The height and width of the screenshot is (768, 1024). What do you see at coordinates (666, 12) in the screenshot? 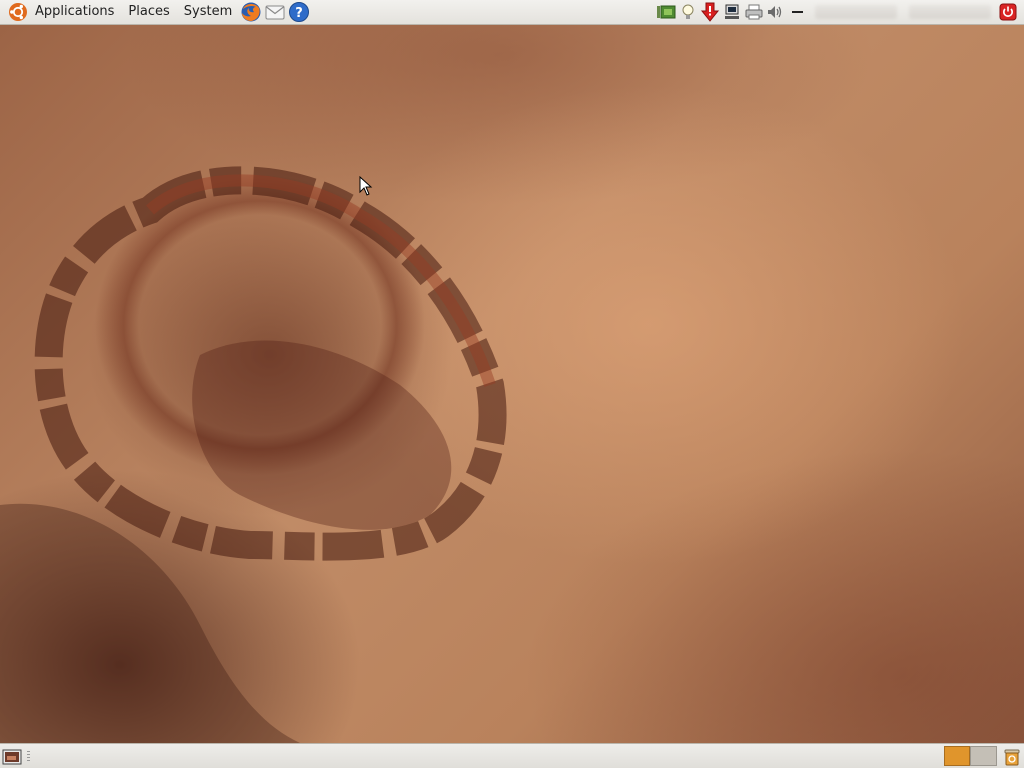
I see `network-manager-icon` at bounding box center [666, 12].